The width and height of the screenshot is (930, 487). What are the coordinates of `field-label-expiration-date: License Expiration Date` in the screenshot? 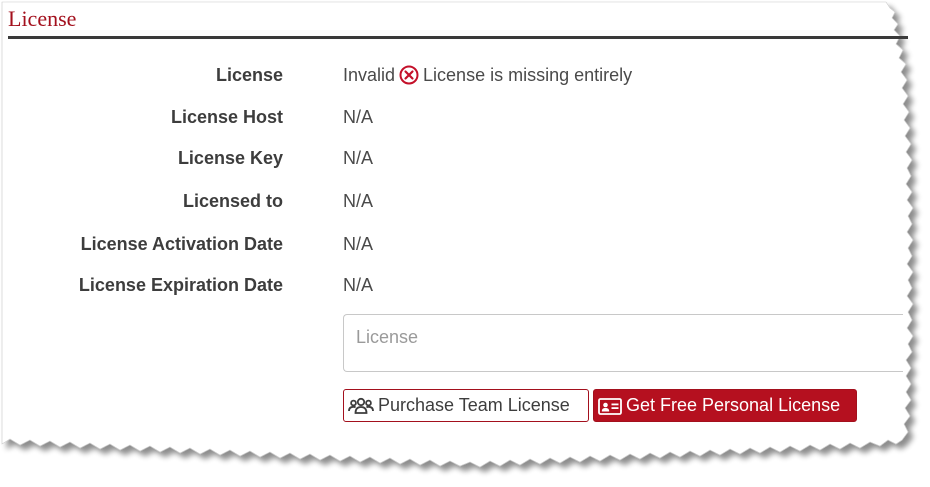 It's located at (180, 285).